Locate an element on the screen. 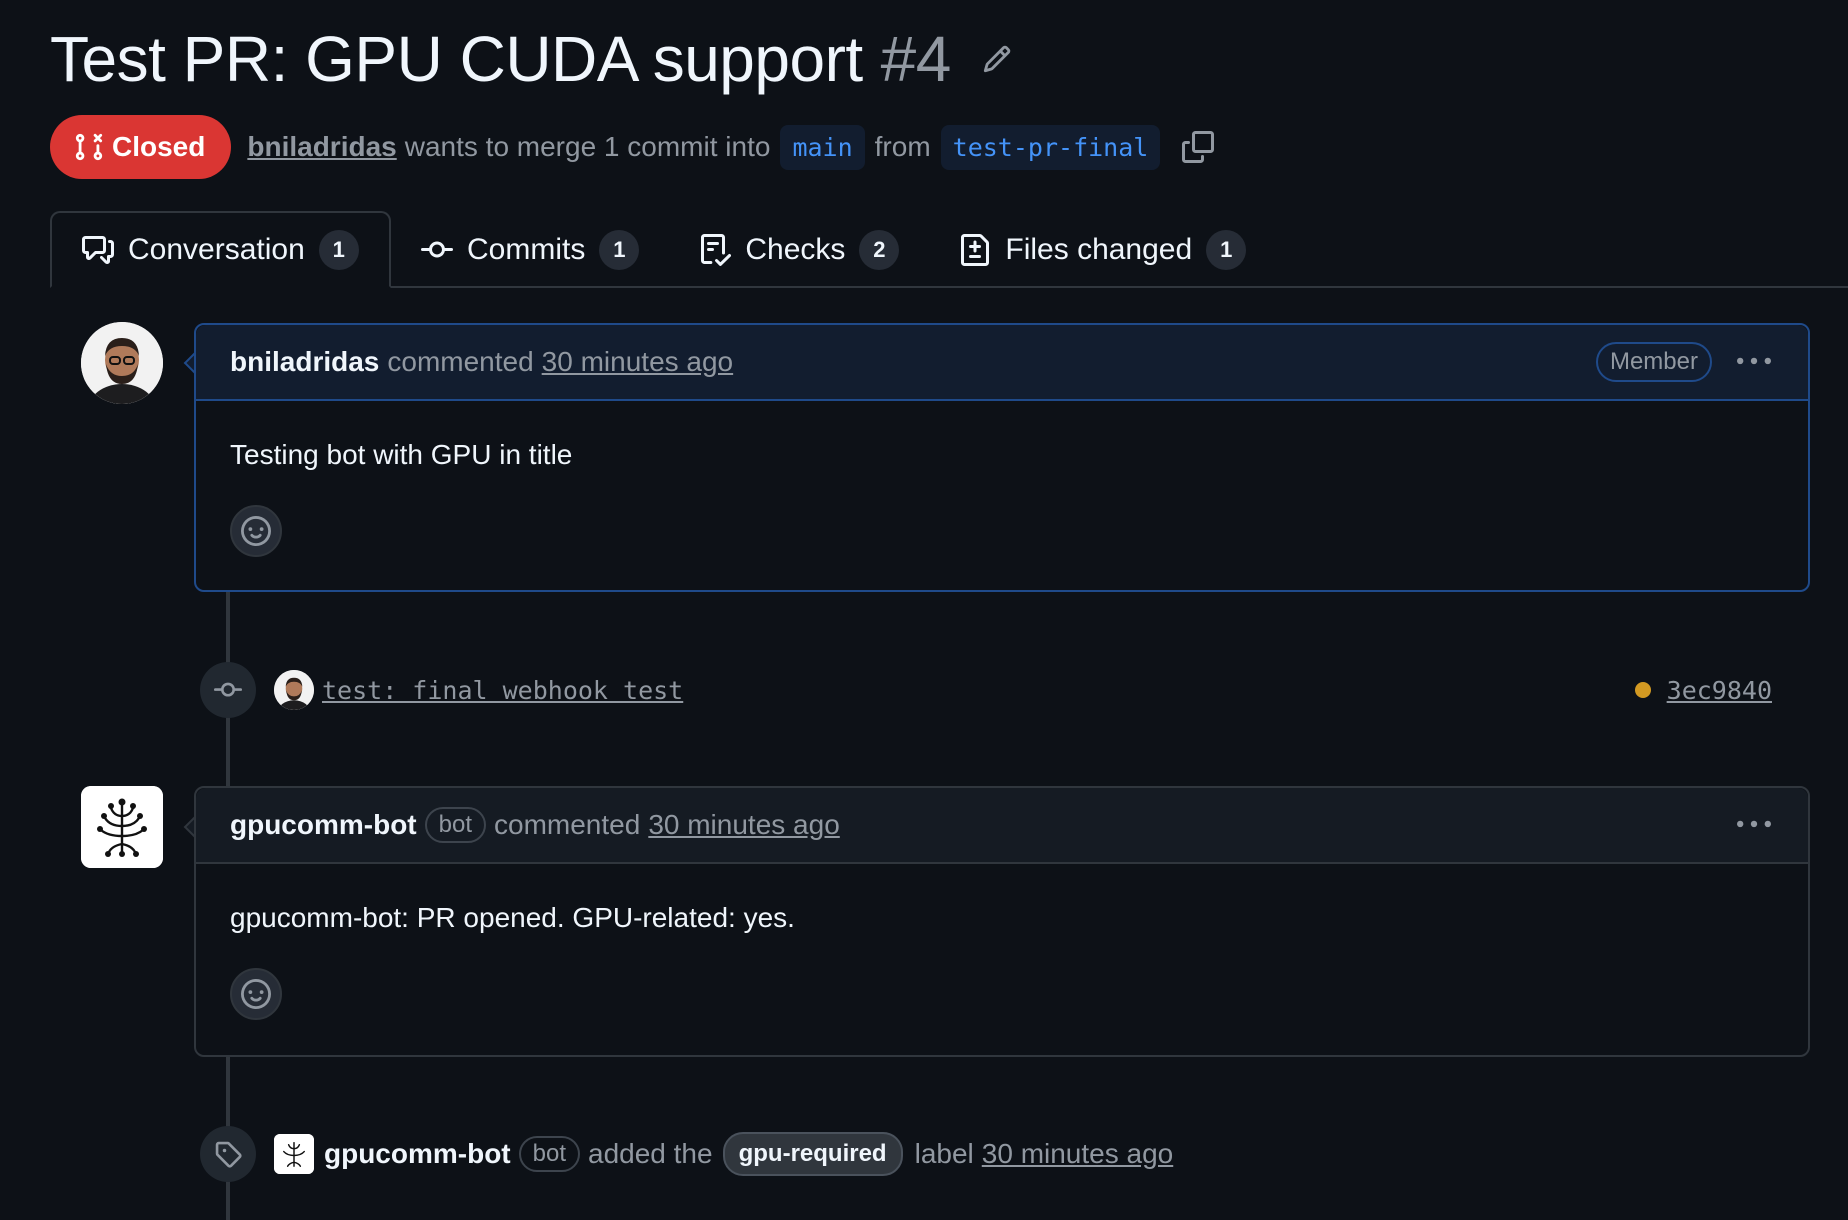 The image size is (1848, 1220). file-diff-icon is located at coordinates (975, 249).